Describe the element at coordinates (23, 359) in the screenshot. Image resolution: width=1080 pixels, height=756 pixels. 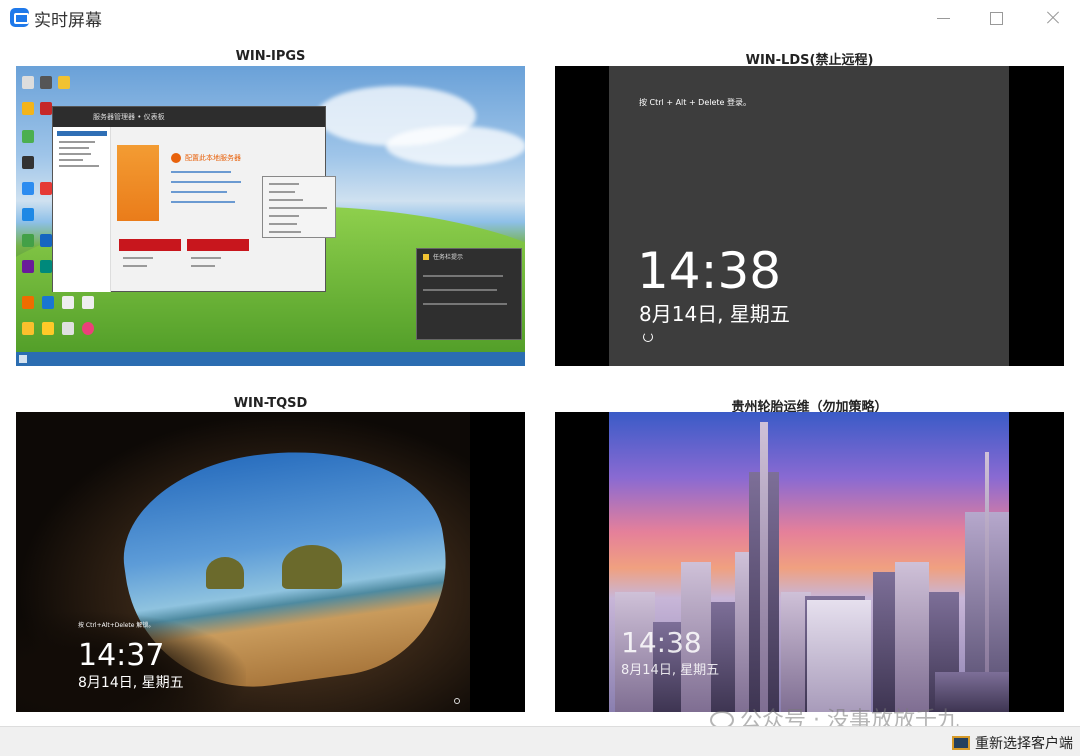
I see `start-icon` at that location.